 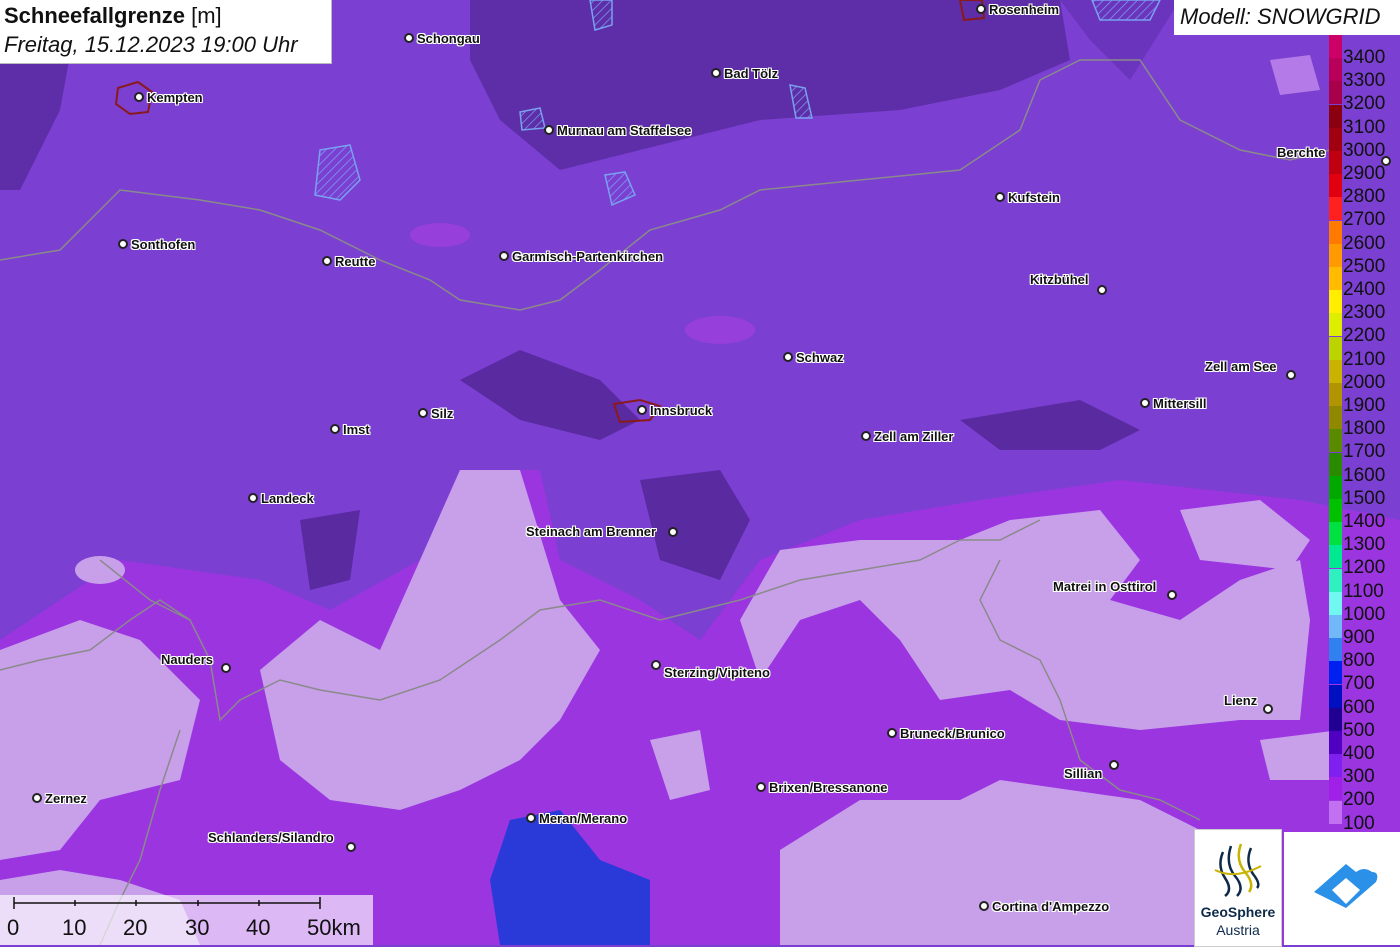 I want to click on city-label: Steinach am Brenner, so click(x=591, y=531).